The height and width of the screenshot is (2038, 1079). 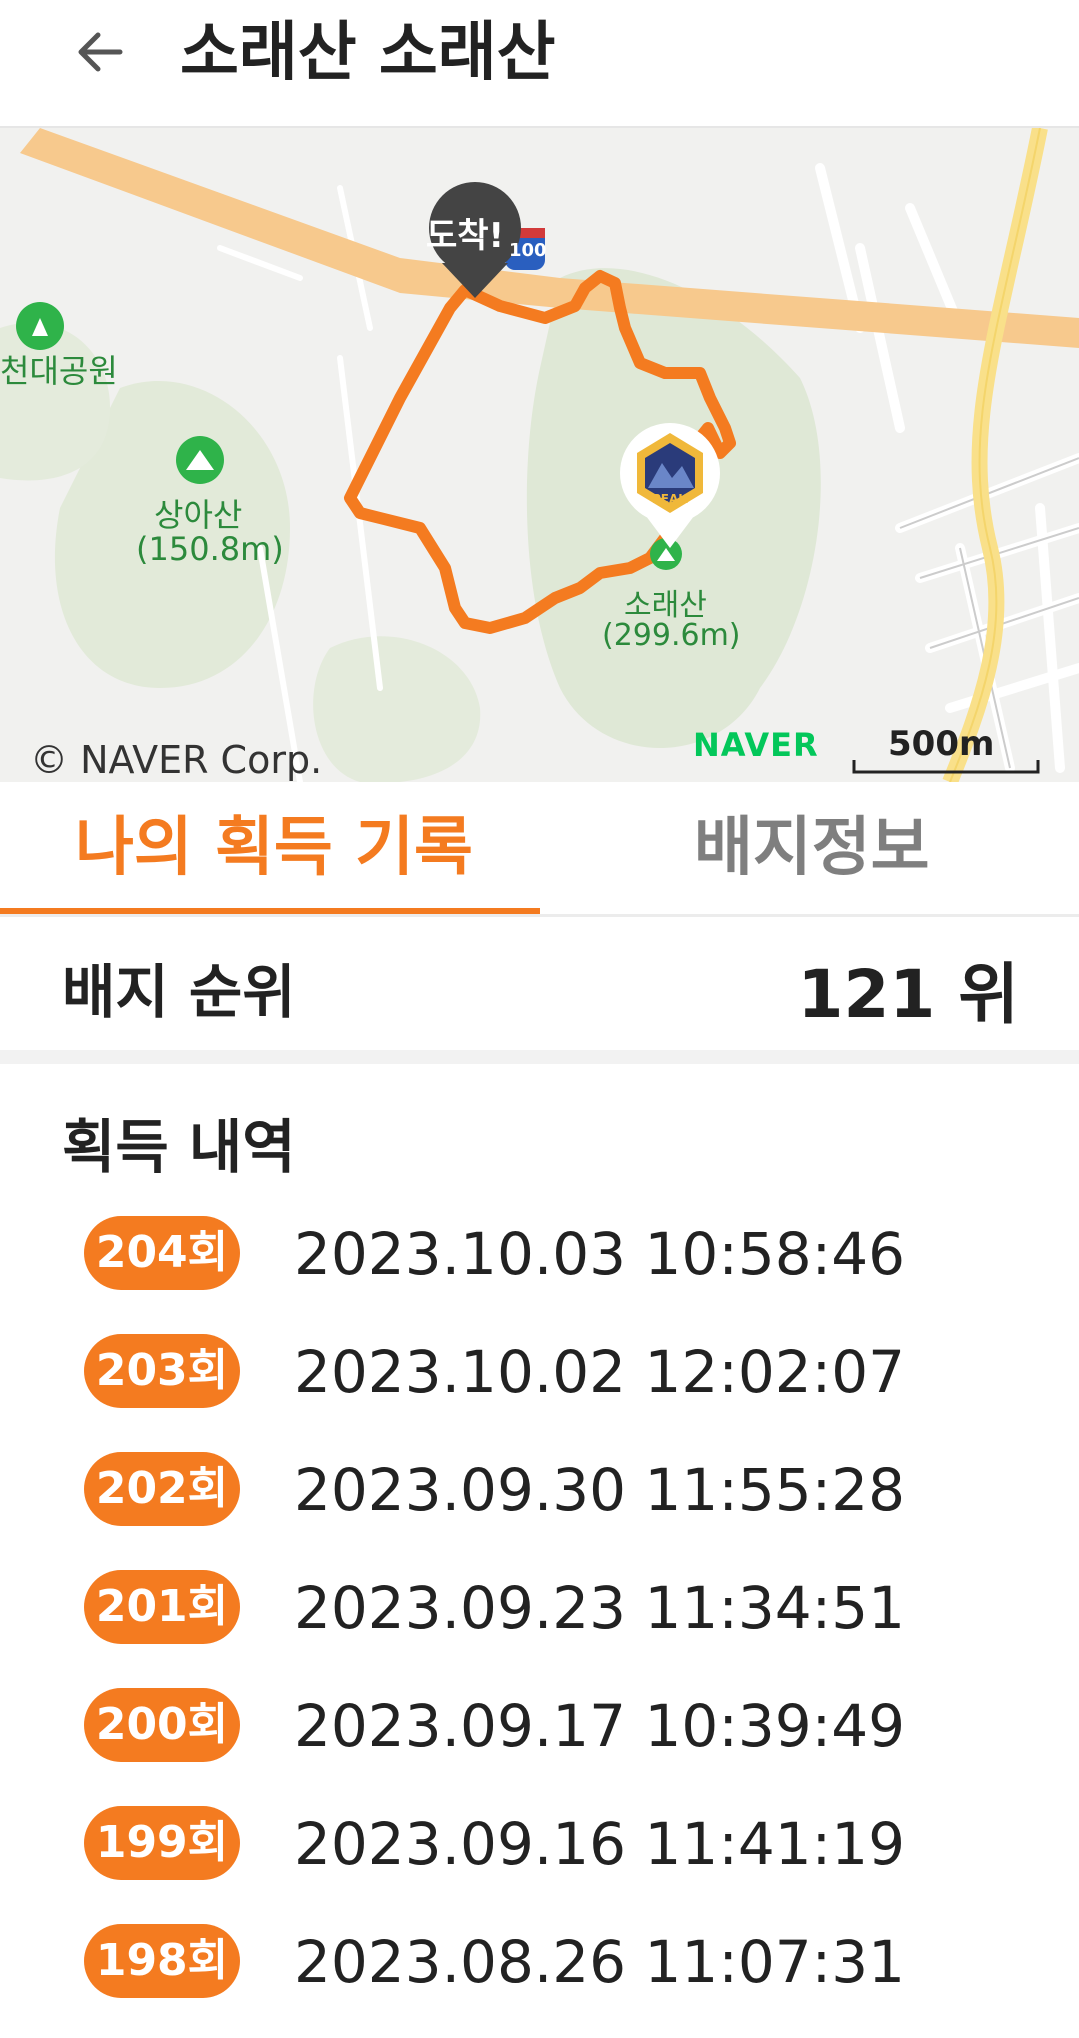 I want to click on rank-value: 121 위, so click(x=908, y=994).